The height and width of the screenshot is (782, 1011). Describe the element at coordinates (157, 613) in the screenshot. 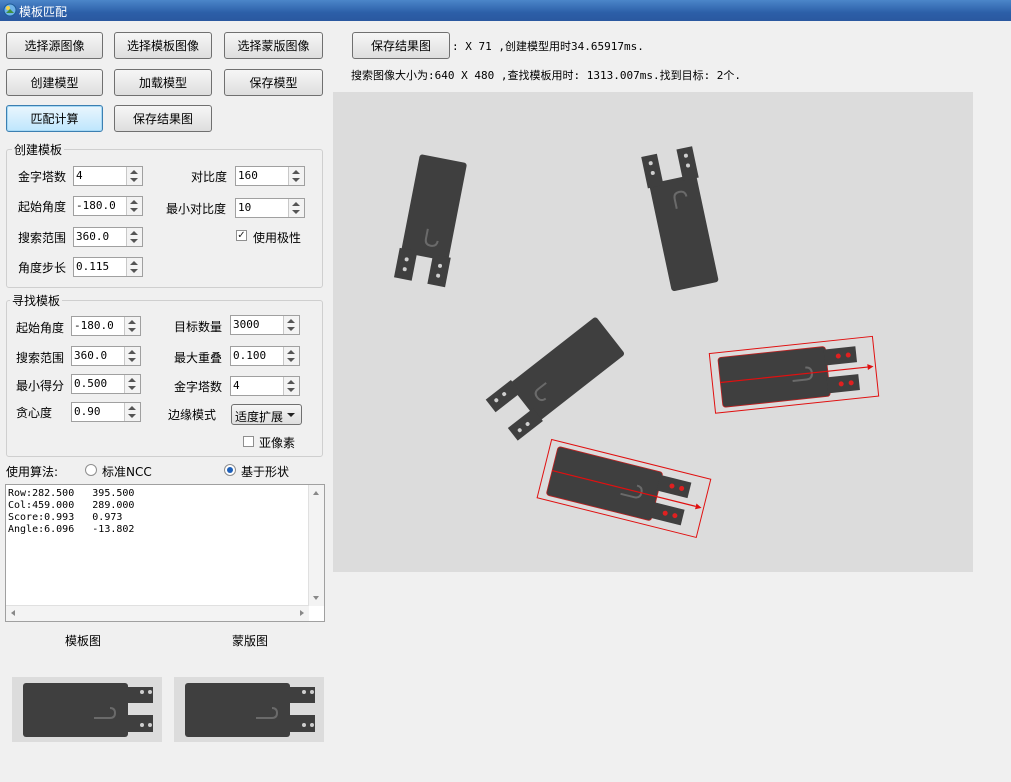

I see `horizontal-scrollbar` at that location.